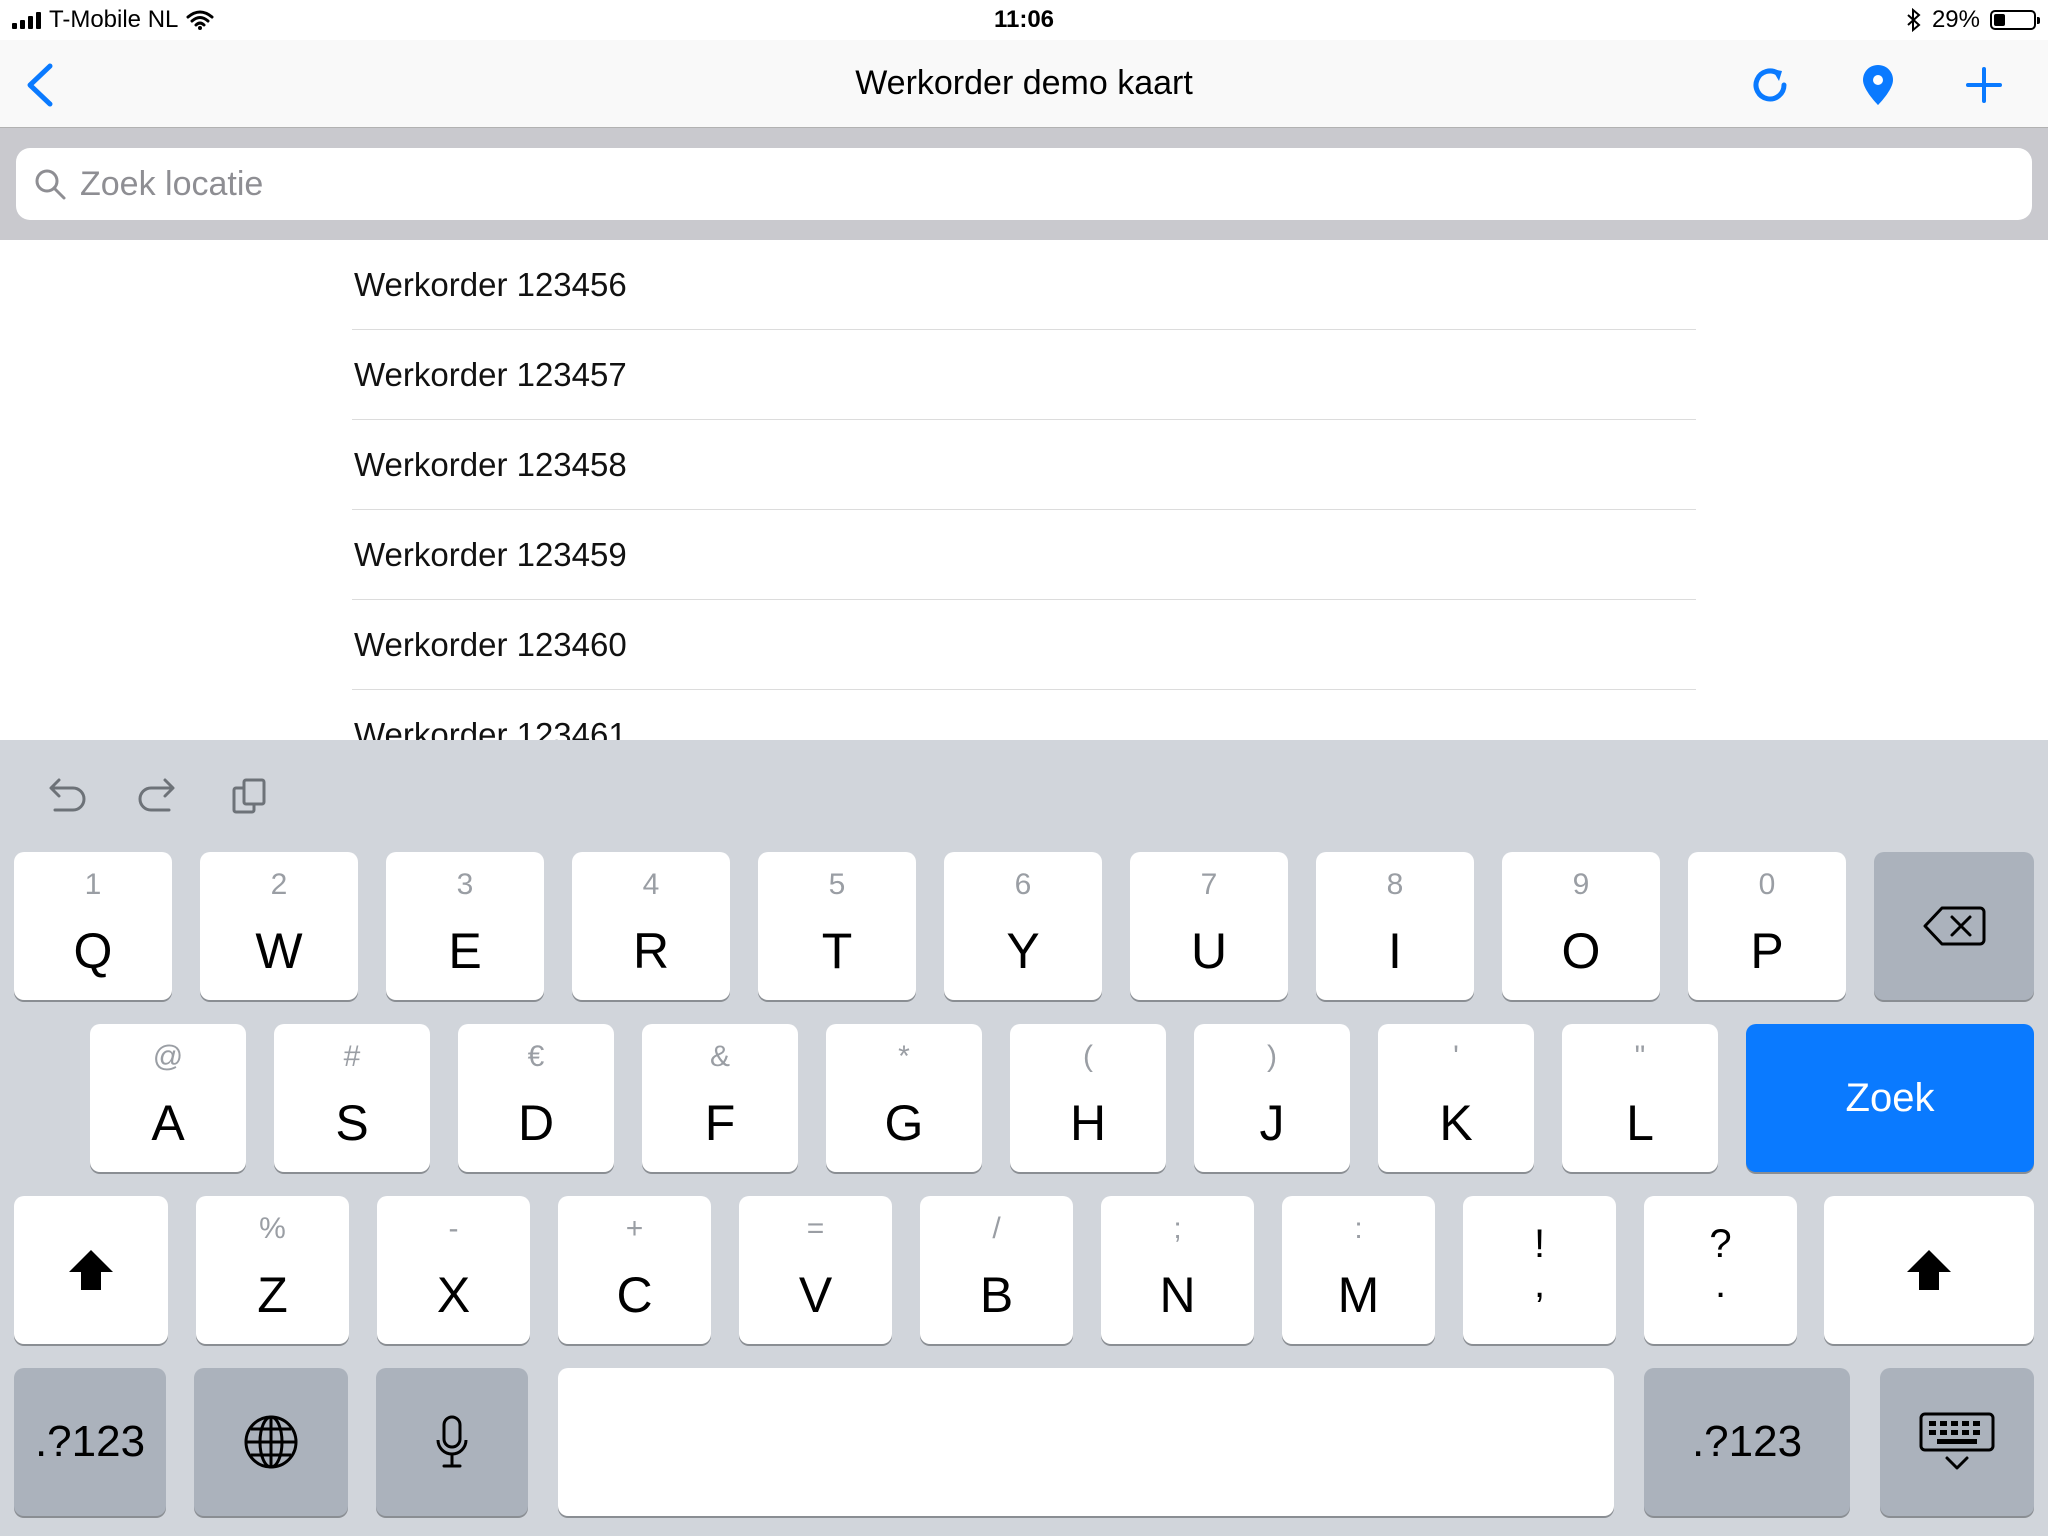  I want to click on key-primary-label: H, so click(1088, 1123).